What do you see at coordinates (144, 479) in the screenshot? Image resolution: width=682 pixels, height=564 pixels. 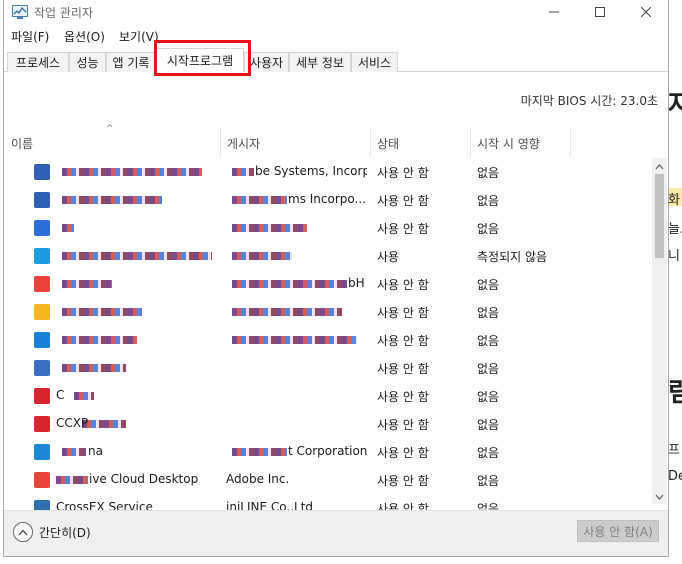 I see `app-name: ive Cloud Desktop` at bounding box center [144, 479].